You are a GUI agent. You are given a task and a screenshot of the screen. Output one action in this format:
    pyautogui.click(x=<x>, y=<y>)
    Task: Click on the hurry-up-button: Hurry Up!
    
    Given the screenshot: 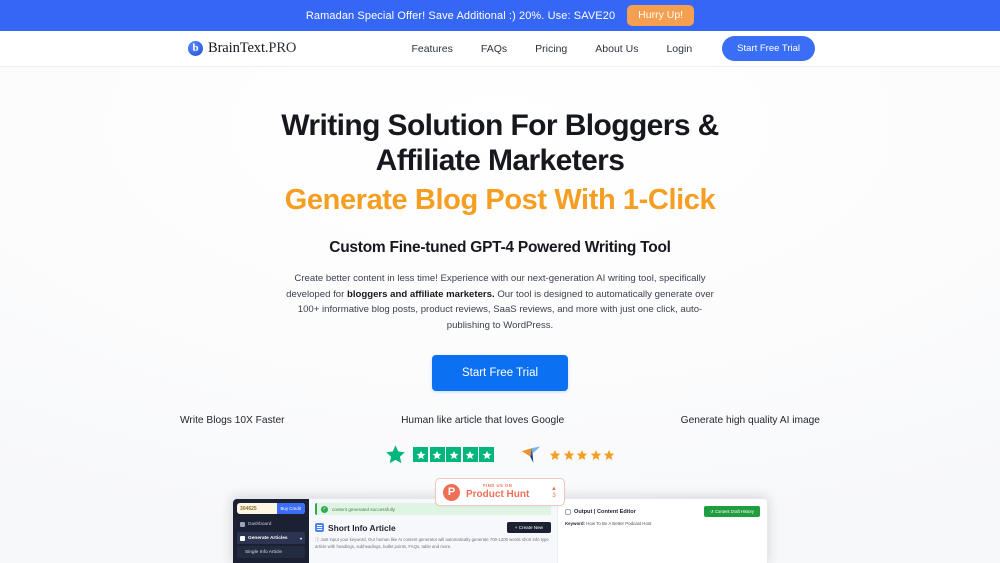 What is the action you would take?
    pyautogui.click(x=661, y=15)
    